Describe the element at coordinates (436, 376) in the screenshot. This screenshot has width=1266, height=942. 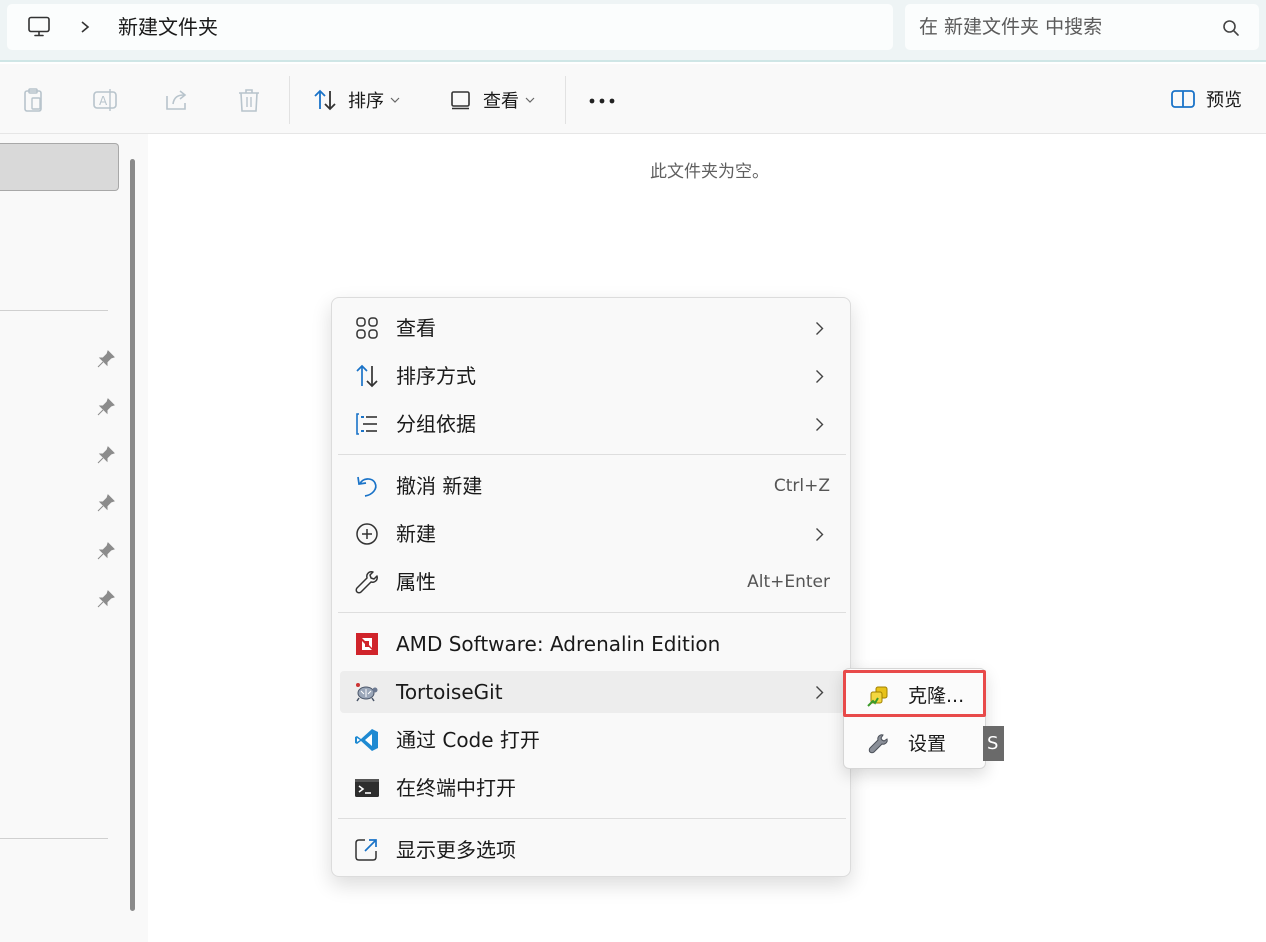
I see `menu-item-label: 排序方式` at that location.